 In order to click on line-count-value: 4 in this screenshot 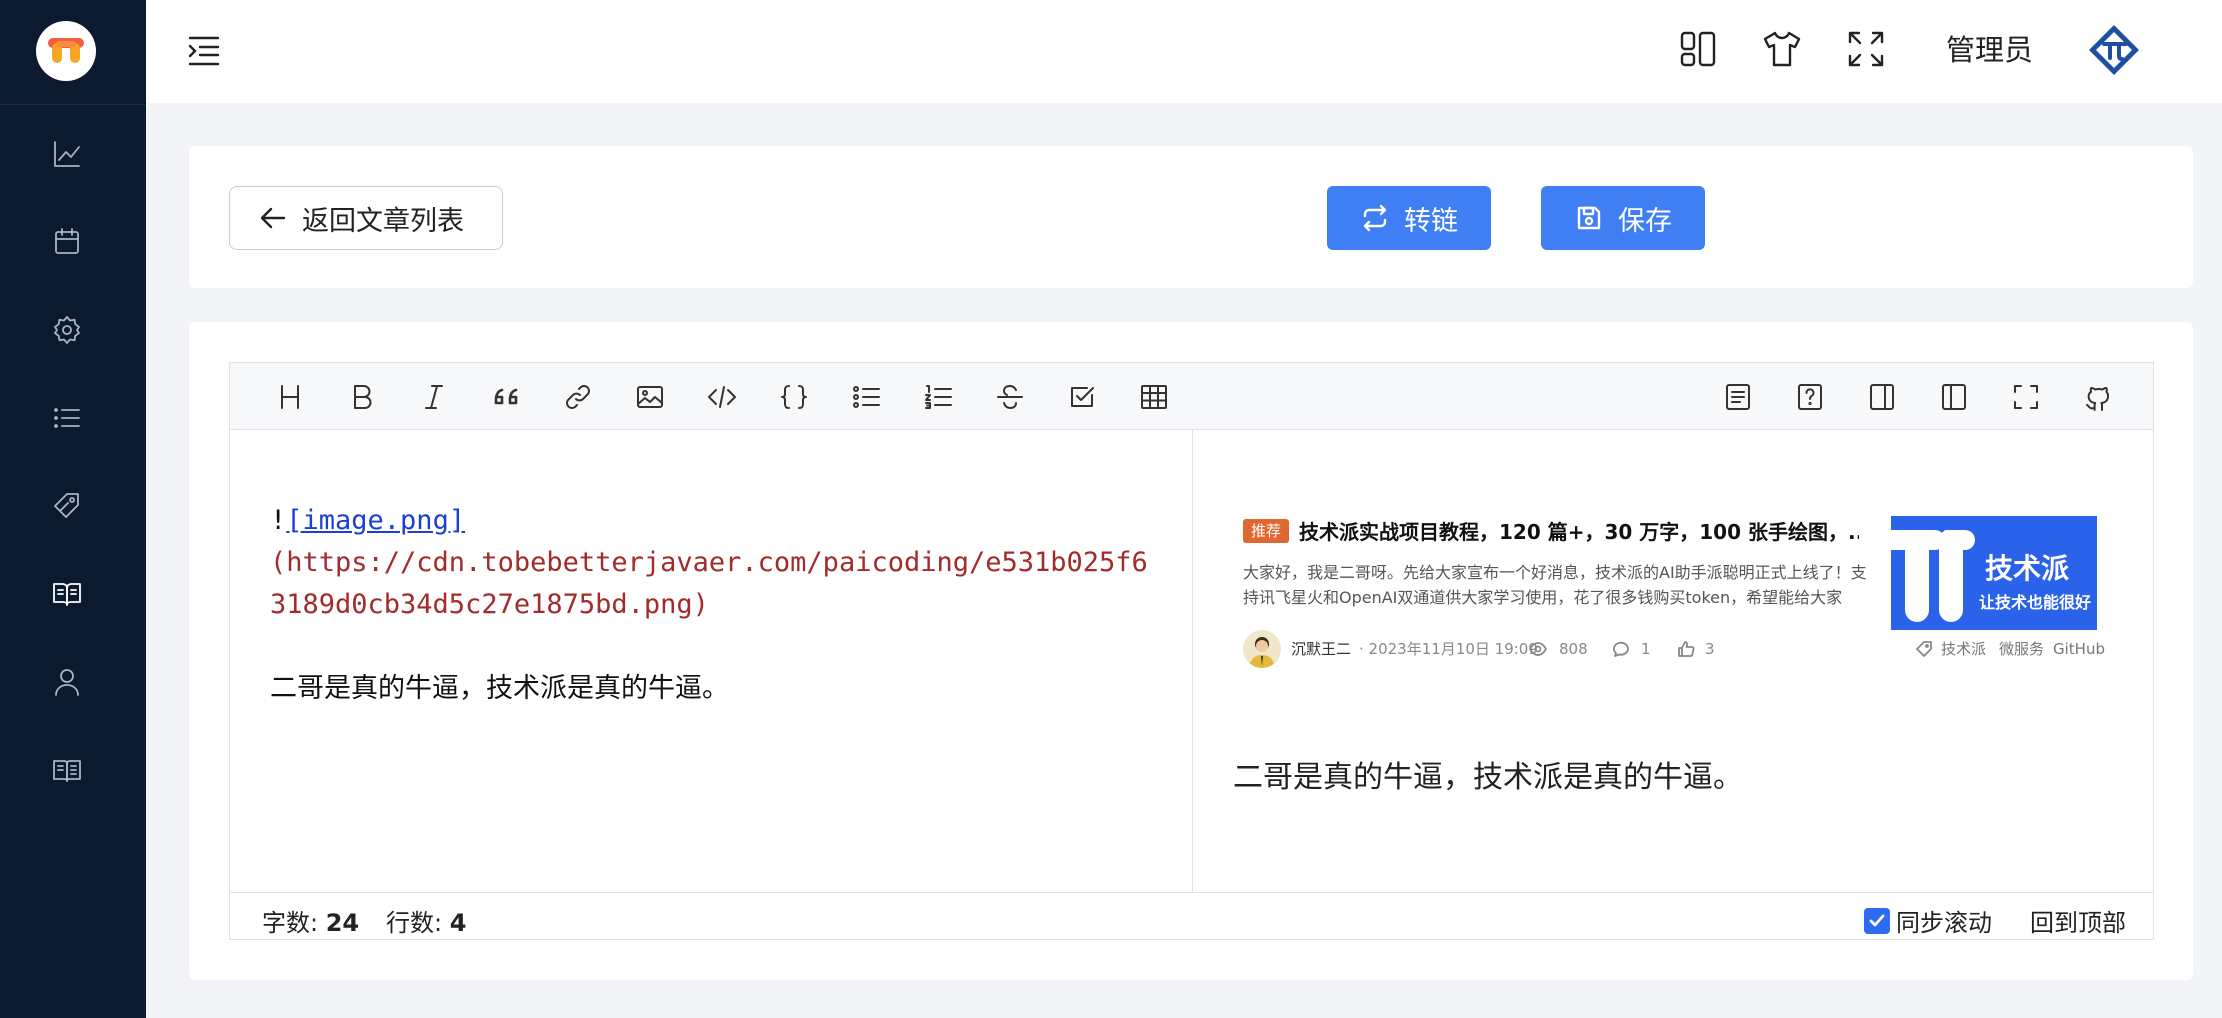, I will do `click(458, 923)`.